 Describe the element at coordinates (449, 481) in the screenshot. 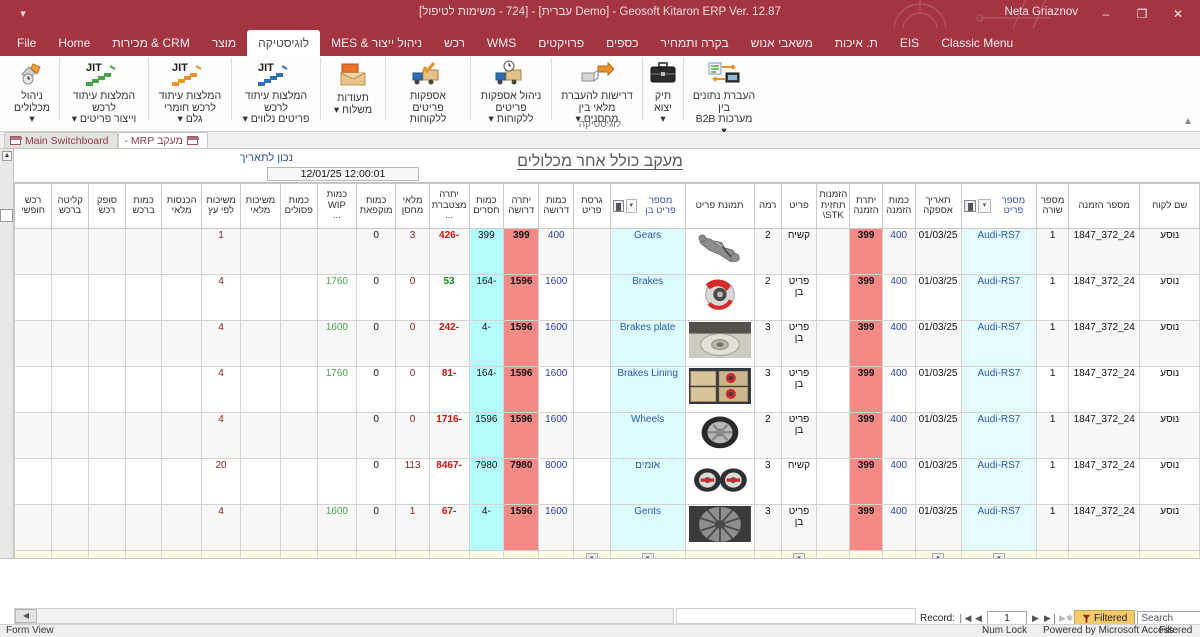

I see `cell-cum_balance: -8467` at that location.